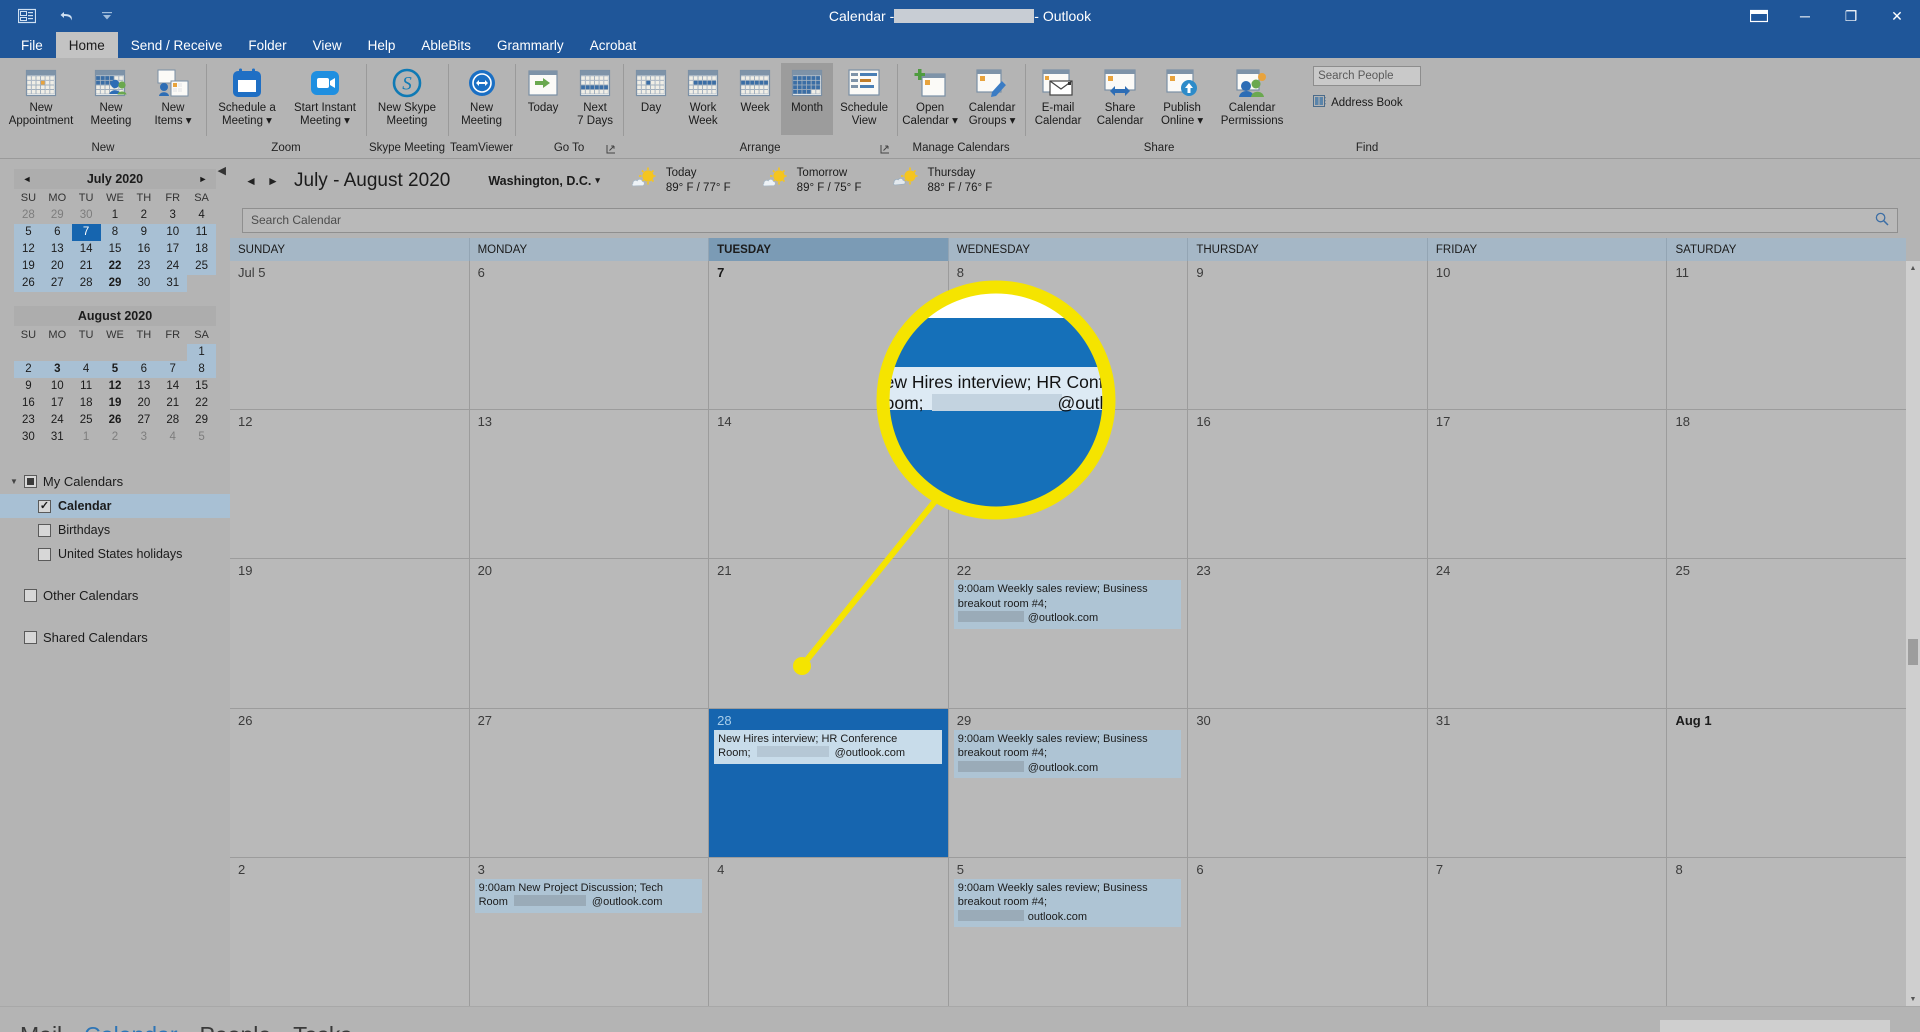 This screenshot has width=1920, height=1032. What do you see at coordinates (115, 506) in the screenshot?
I see `calendar-item-calendar: ✓ Calendar` at bounding box center [115, 506].